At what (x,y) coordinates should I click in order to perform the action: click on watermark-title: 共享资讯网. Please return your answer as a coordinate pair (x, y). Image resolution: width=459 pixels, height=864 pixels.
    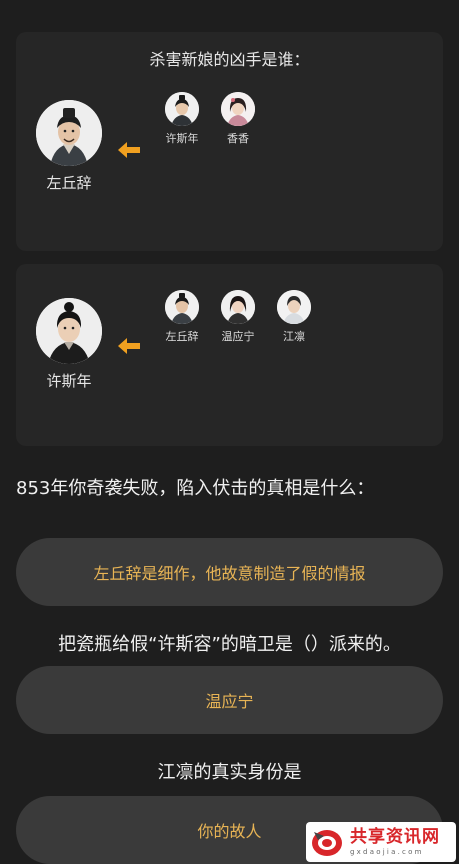
    Looking at the image, I should click on (395, 837).